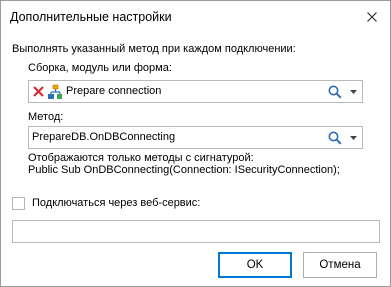  Describe the element at coordinates (46, 117) in the screenshot. I see `method-label: Метод:` at that location.